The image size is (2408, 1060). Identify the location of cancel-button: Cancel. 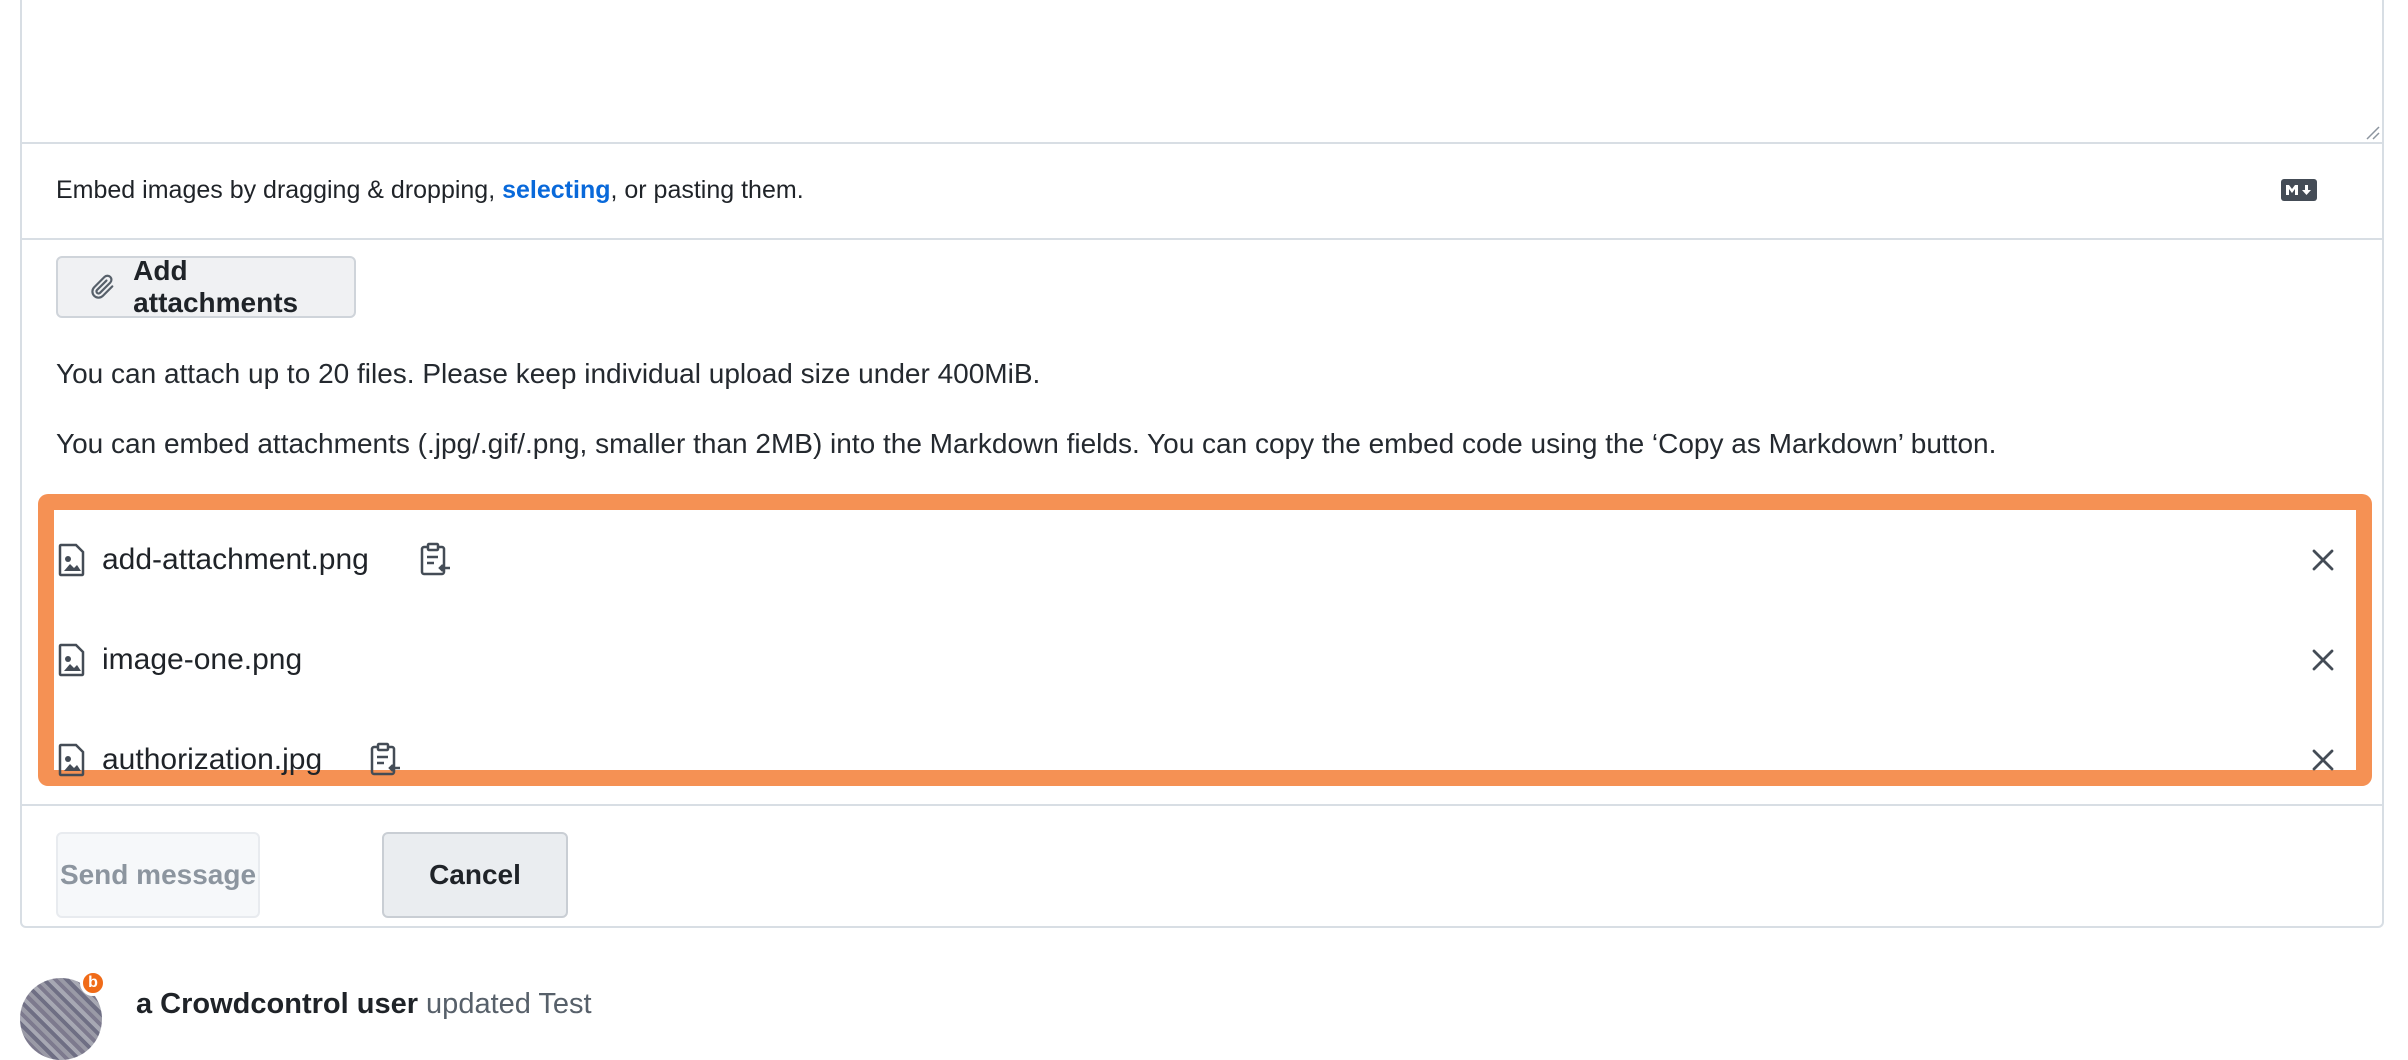
(475, 875).